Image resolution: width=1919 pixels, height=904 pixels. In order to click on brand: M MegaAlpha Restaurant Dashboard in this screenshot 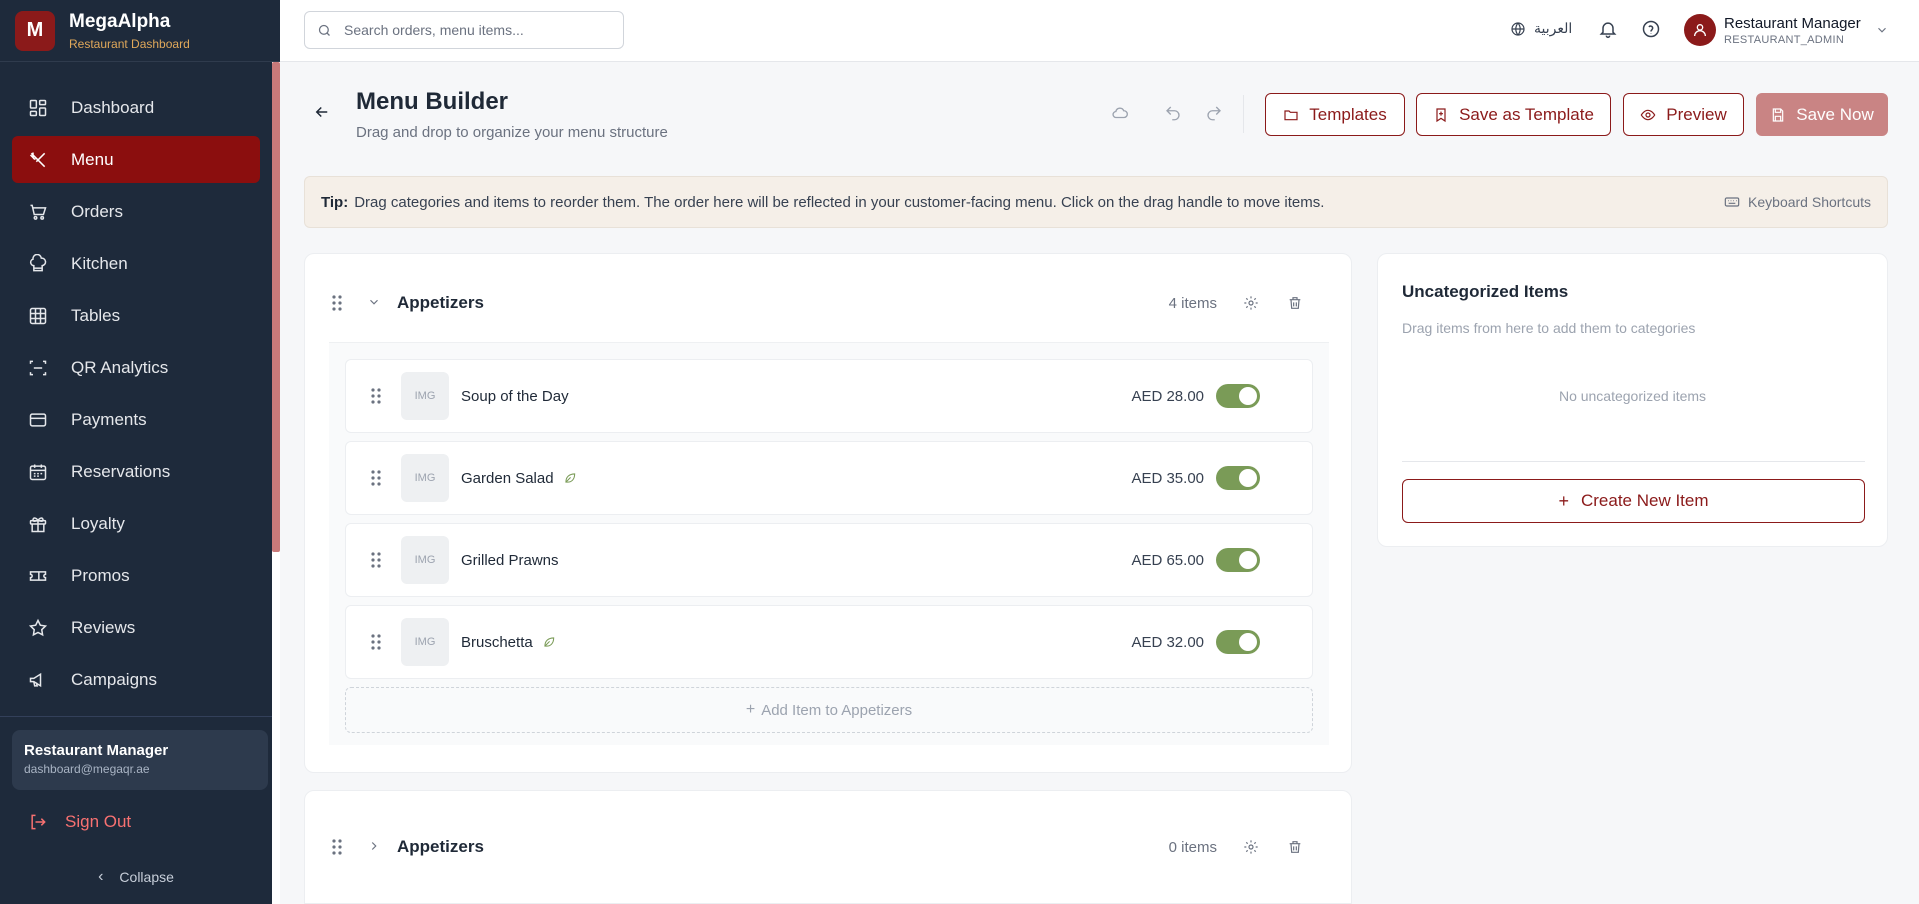, I will do `click(140, 31)`.